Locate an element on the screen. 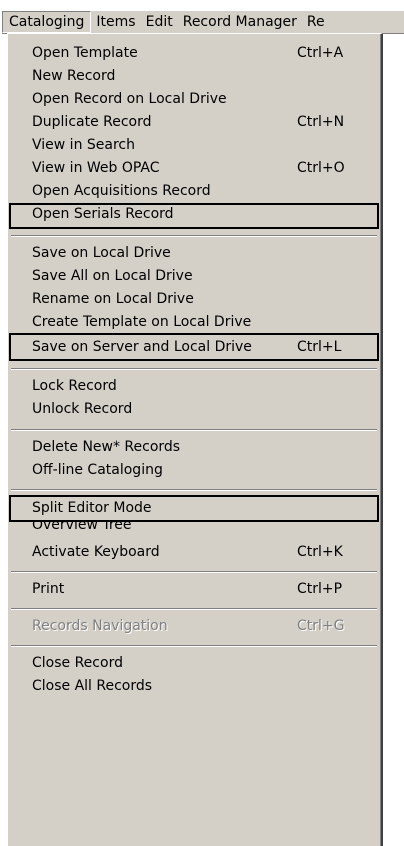  menu-item-unlock-record: Unlock Record is located at coordinates (194, 409).